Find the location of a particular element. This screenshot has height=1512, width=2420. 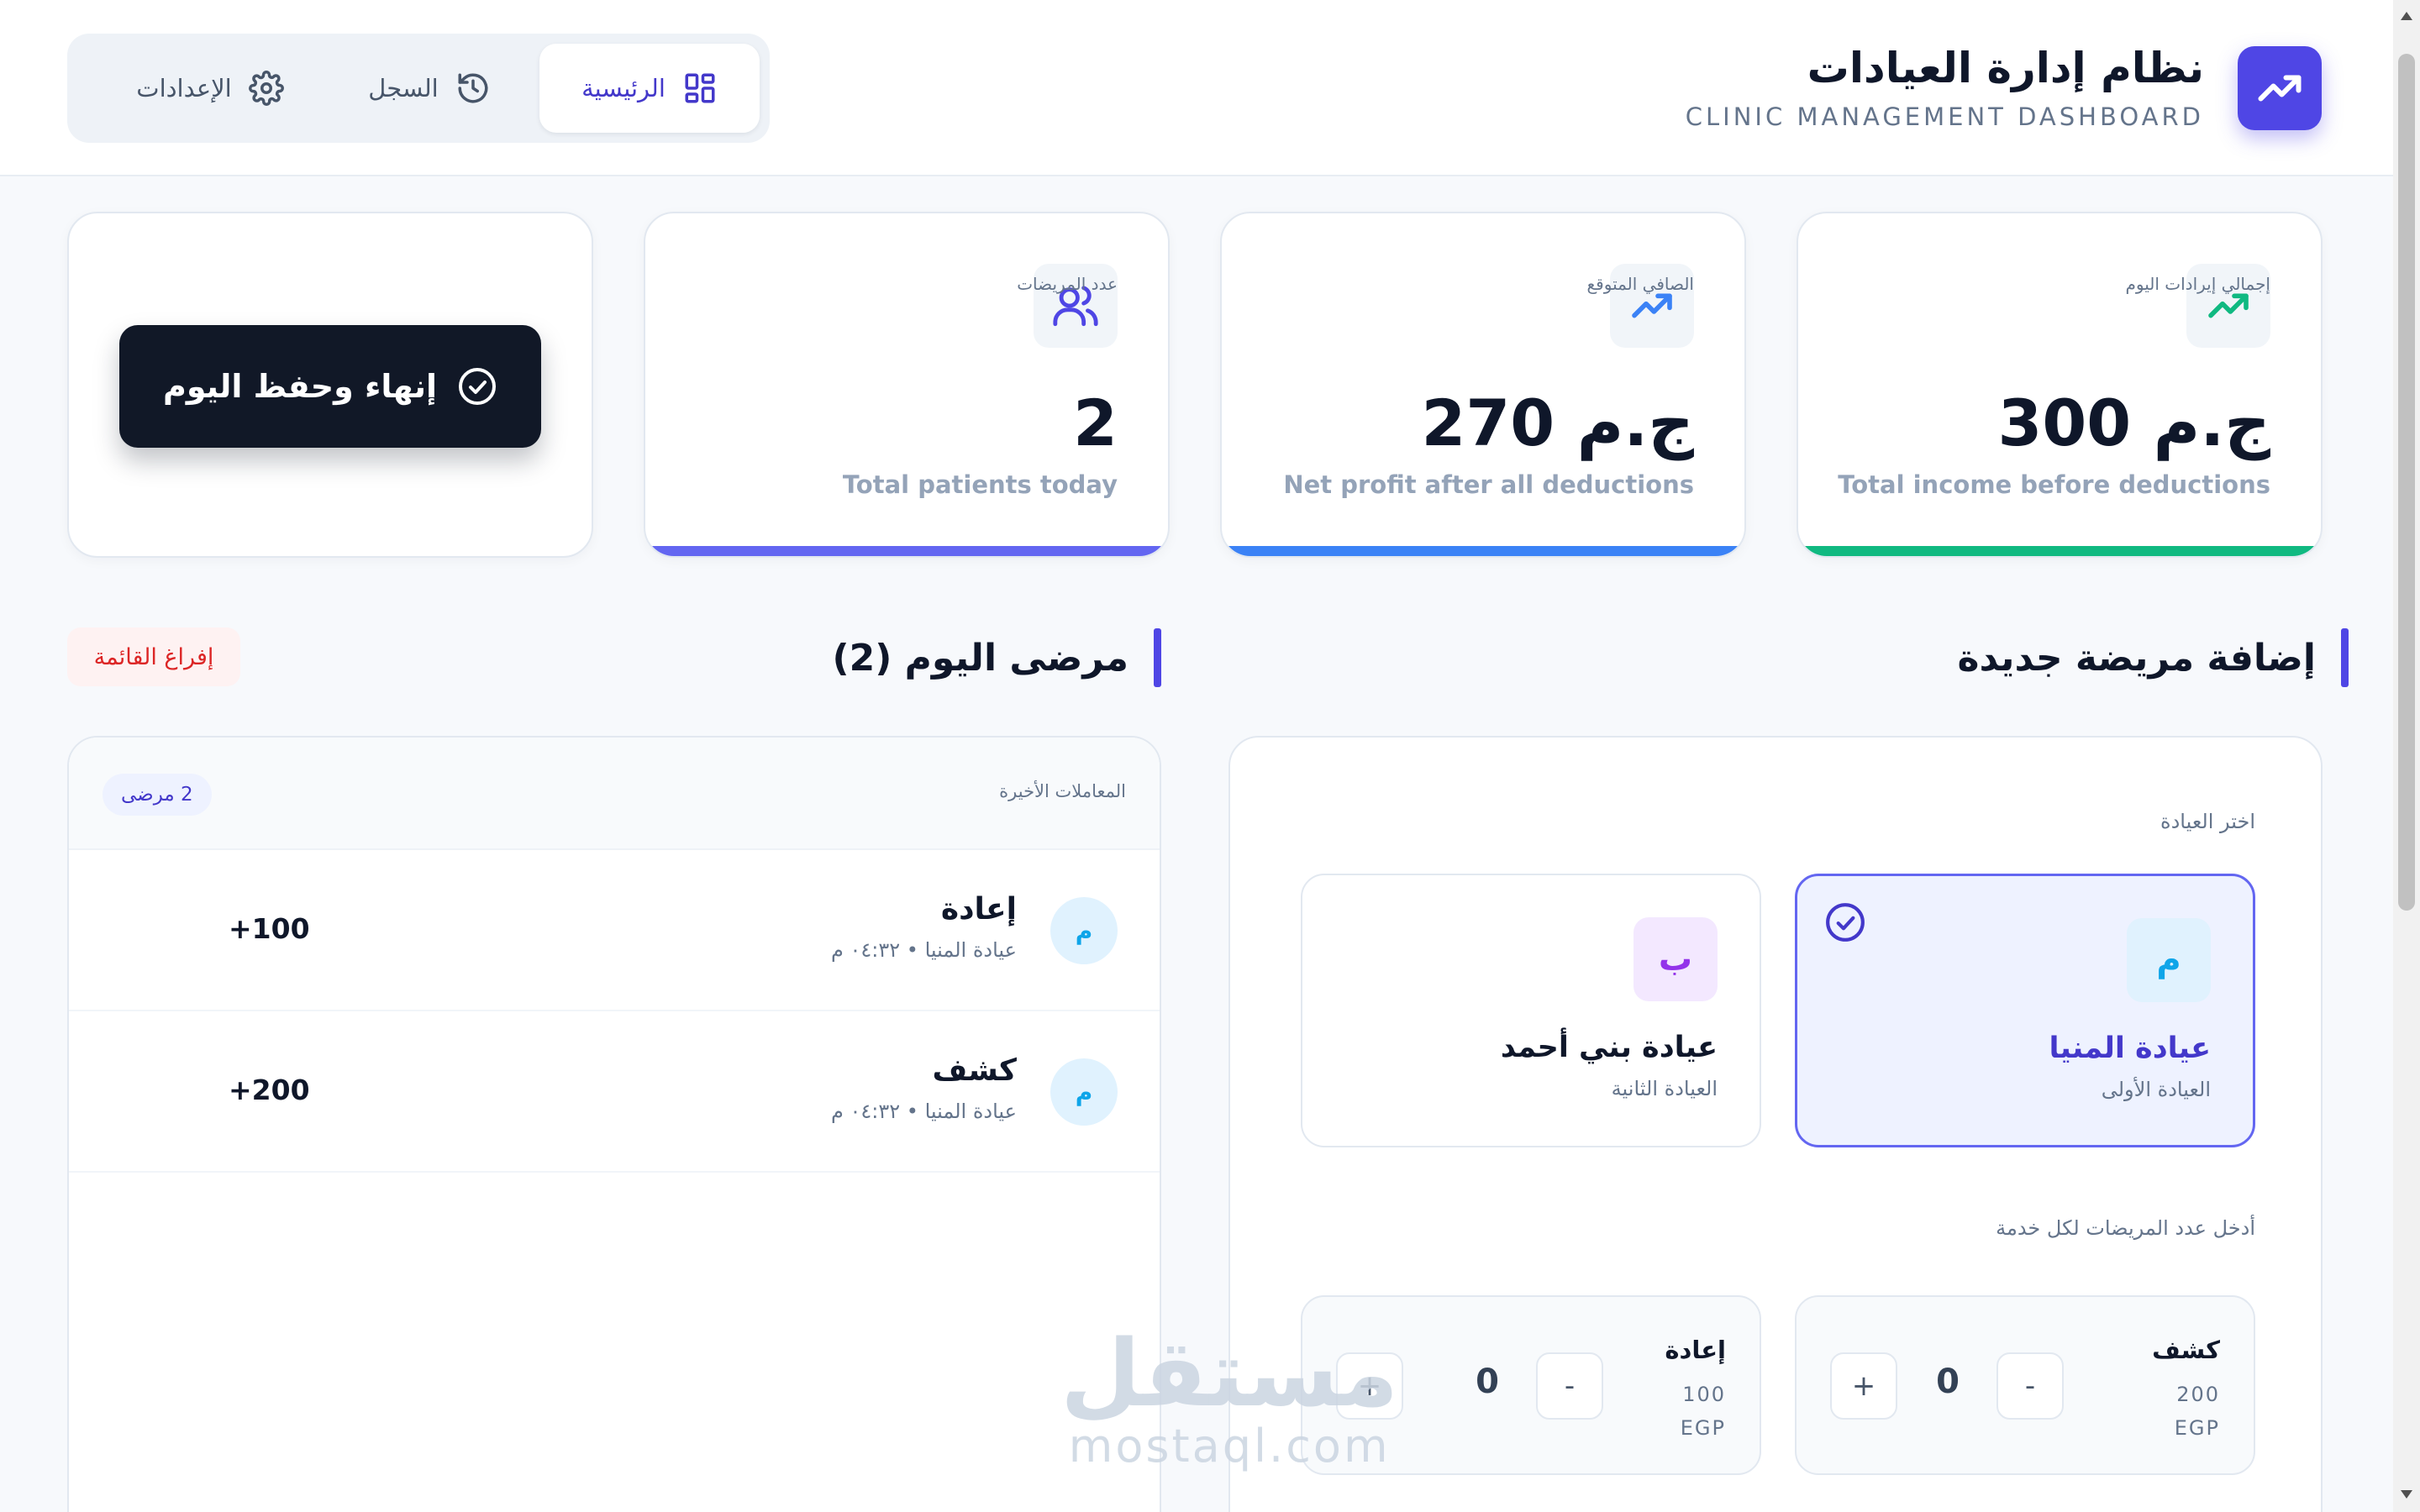

tab-home: الرئيسية is located at coordinates (649, 88).